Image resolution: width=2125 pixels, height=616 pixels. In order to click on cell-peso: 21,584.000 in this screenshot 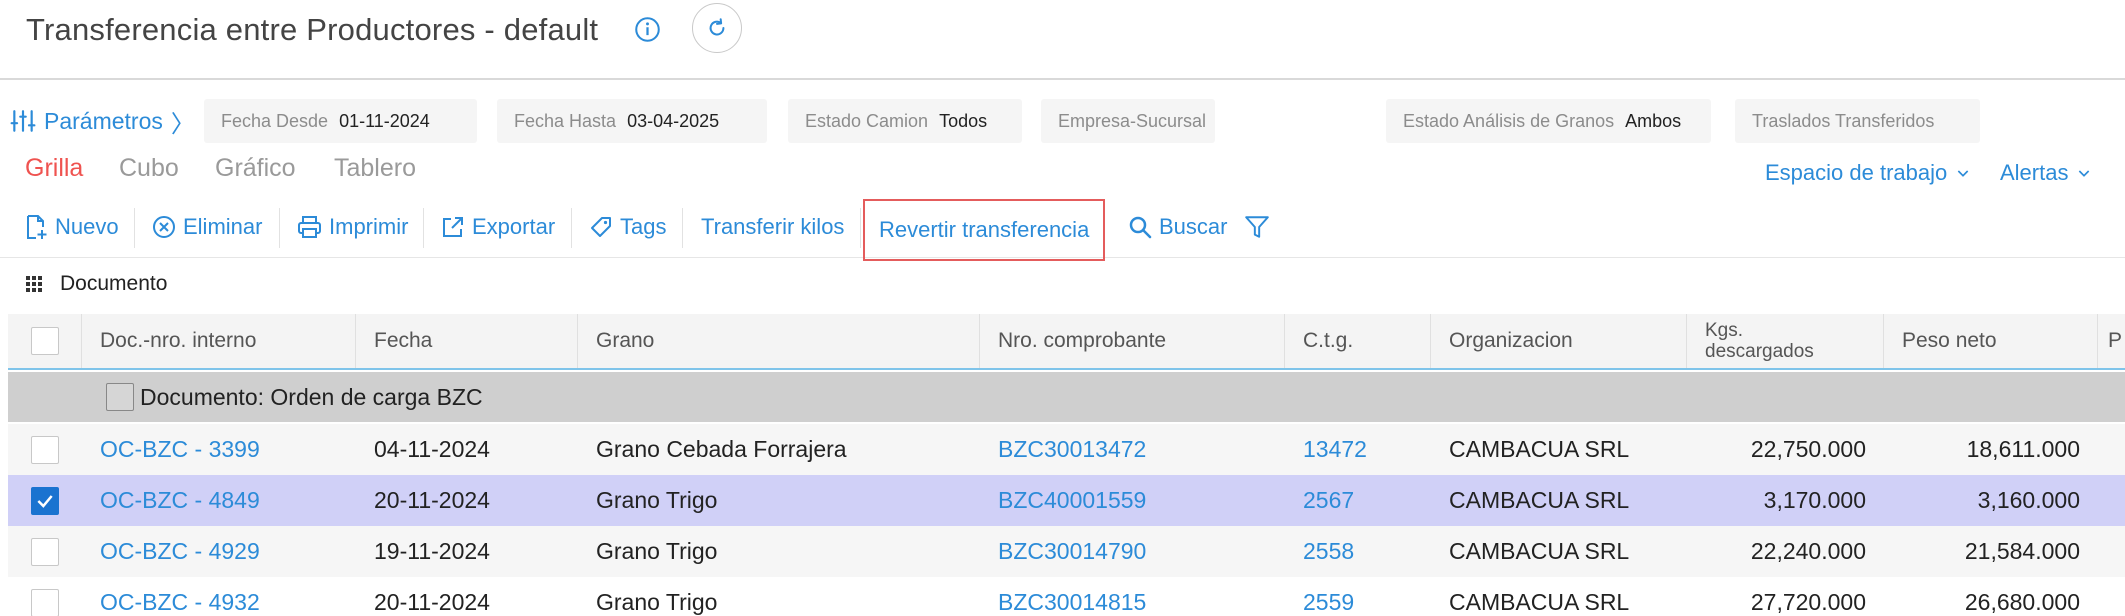, I will do `click(2022, 551)`.